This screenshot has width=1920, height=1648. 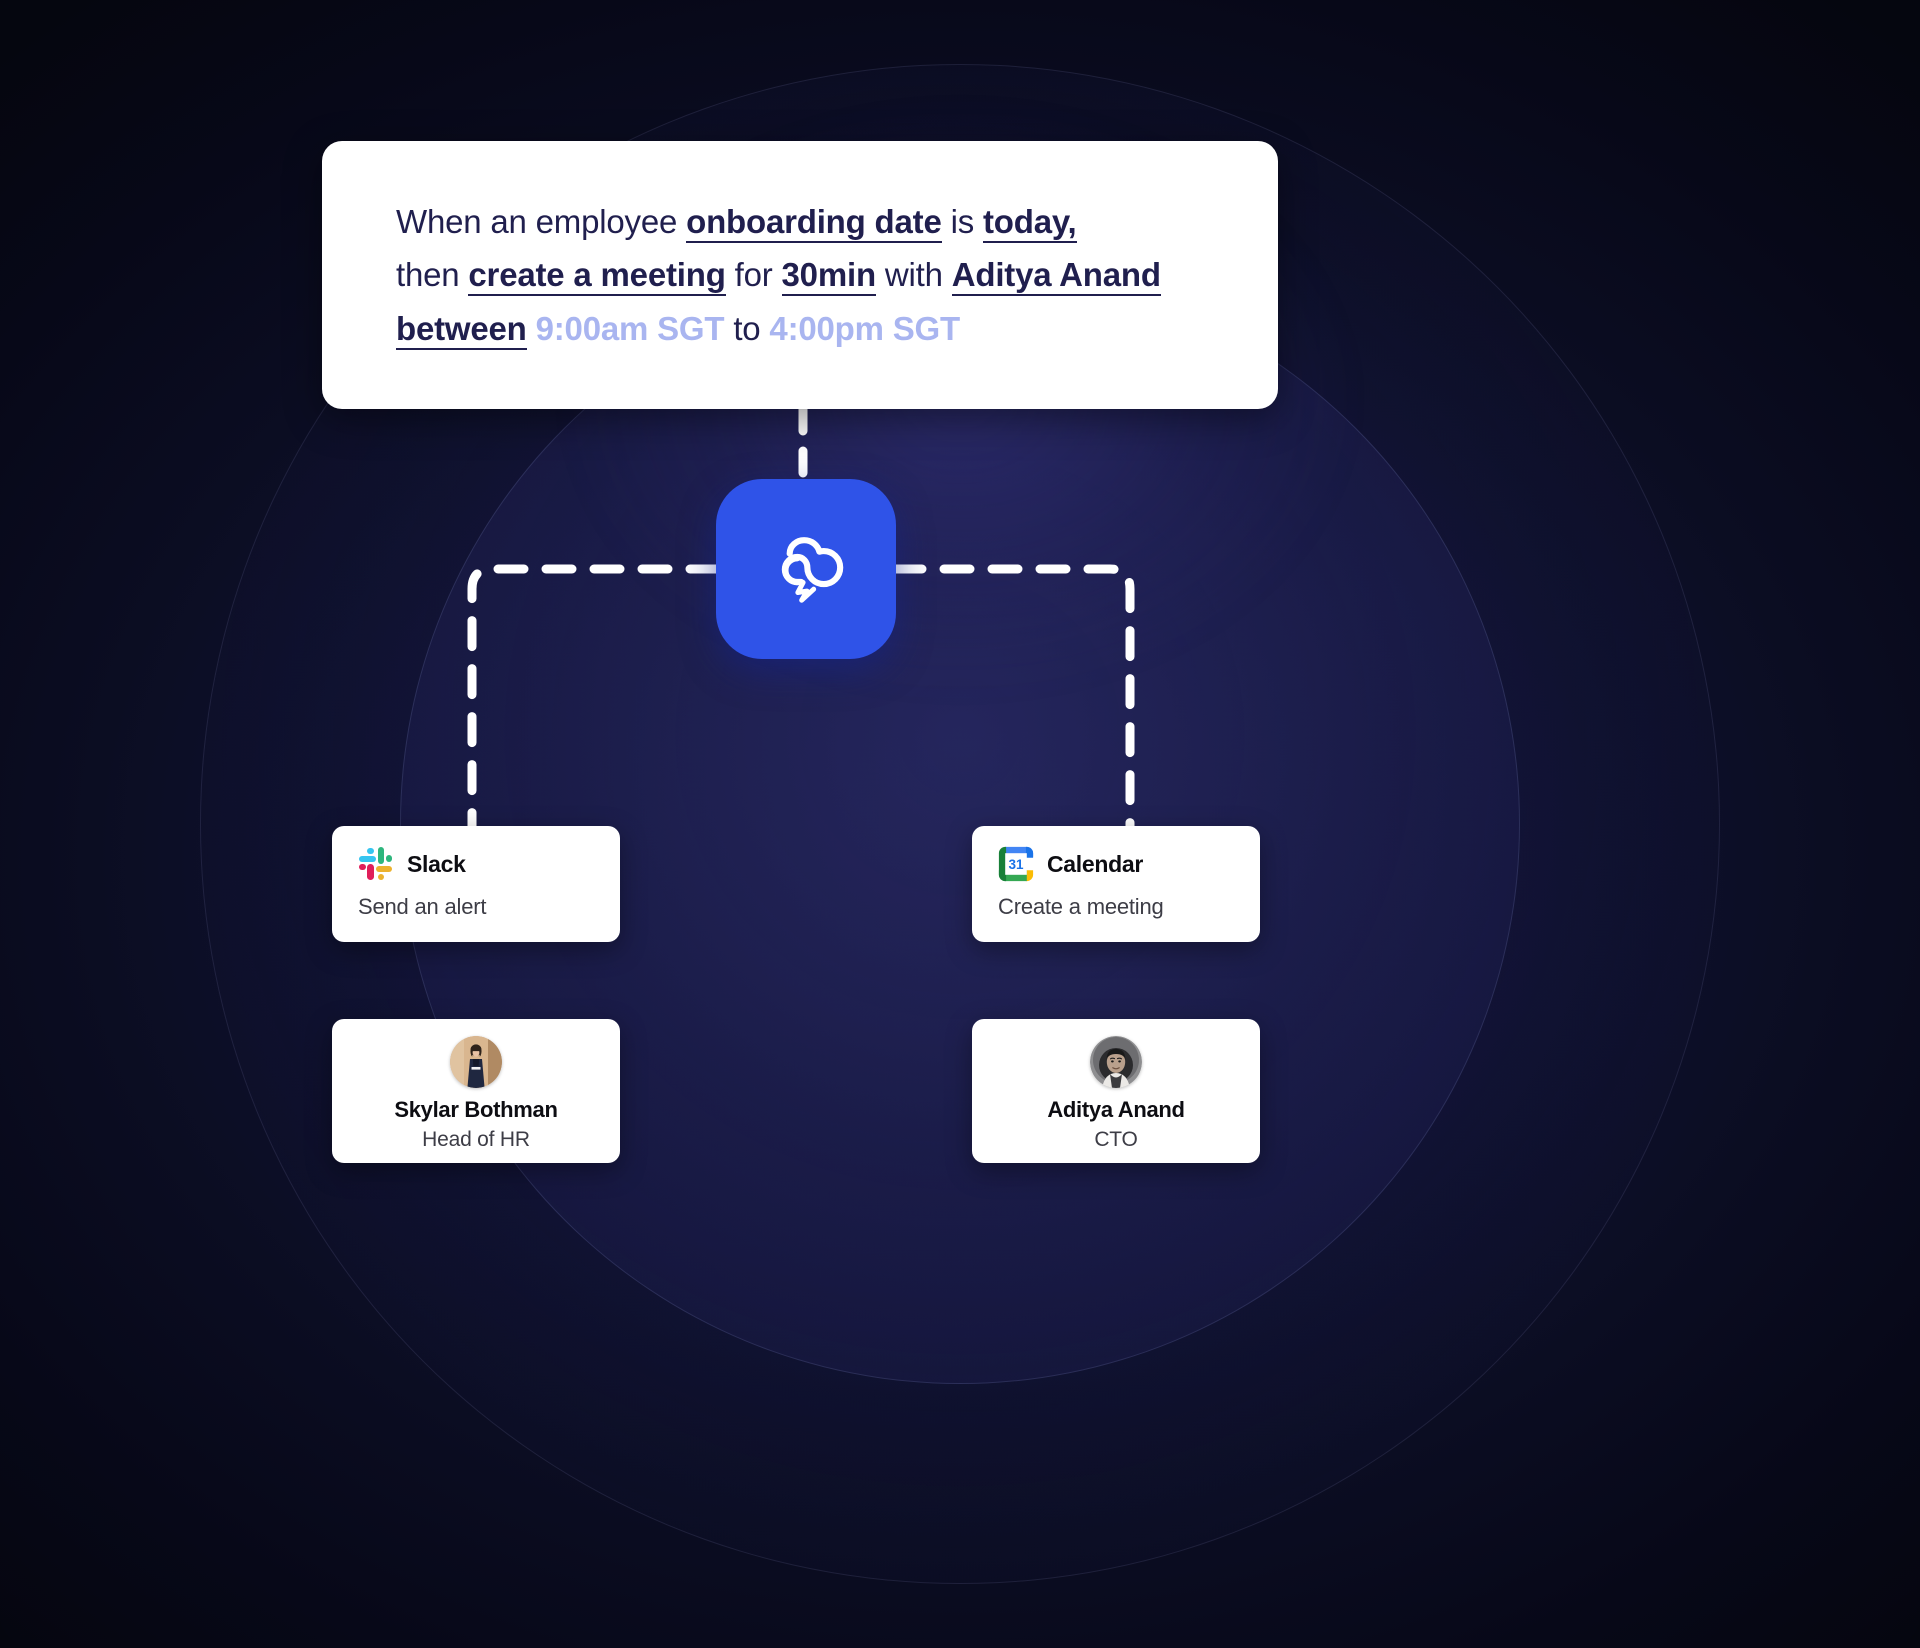 I want to click on action-card-calendar-title: Calendar, so click(x=1095, y=863).